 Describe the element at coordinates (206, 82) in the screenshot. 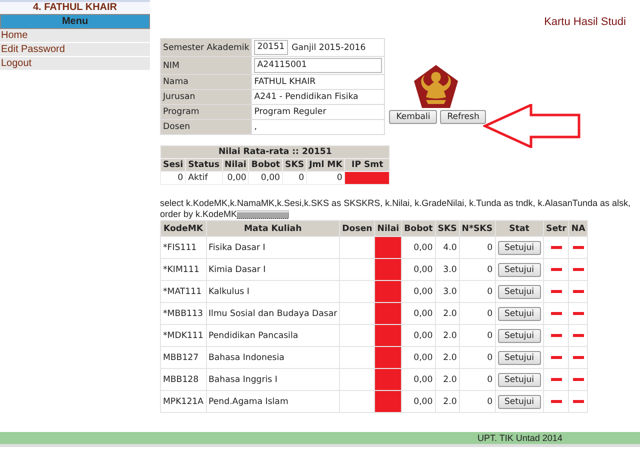

I see `field-label: Nama` at that location.